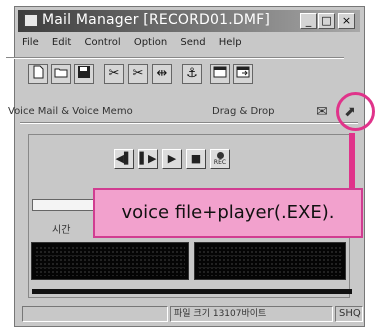 This screenshot has height=333, width=379. I want to click on open-folder-icon, so click(61, 74).